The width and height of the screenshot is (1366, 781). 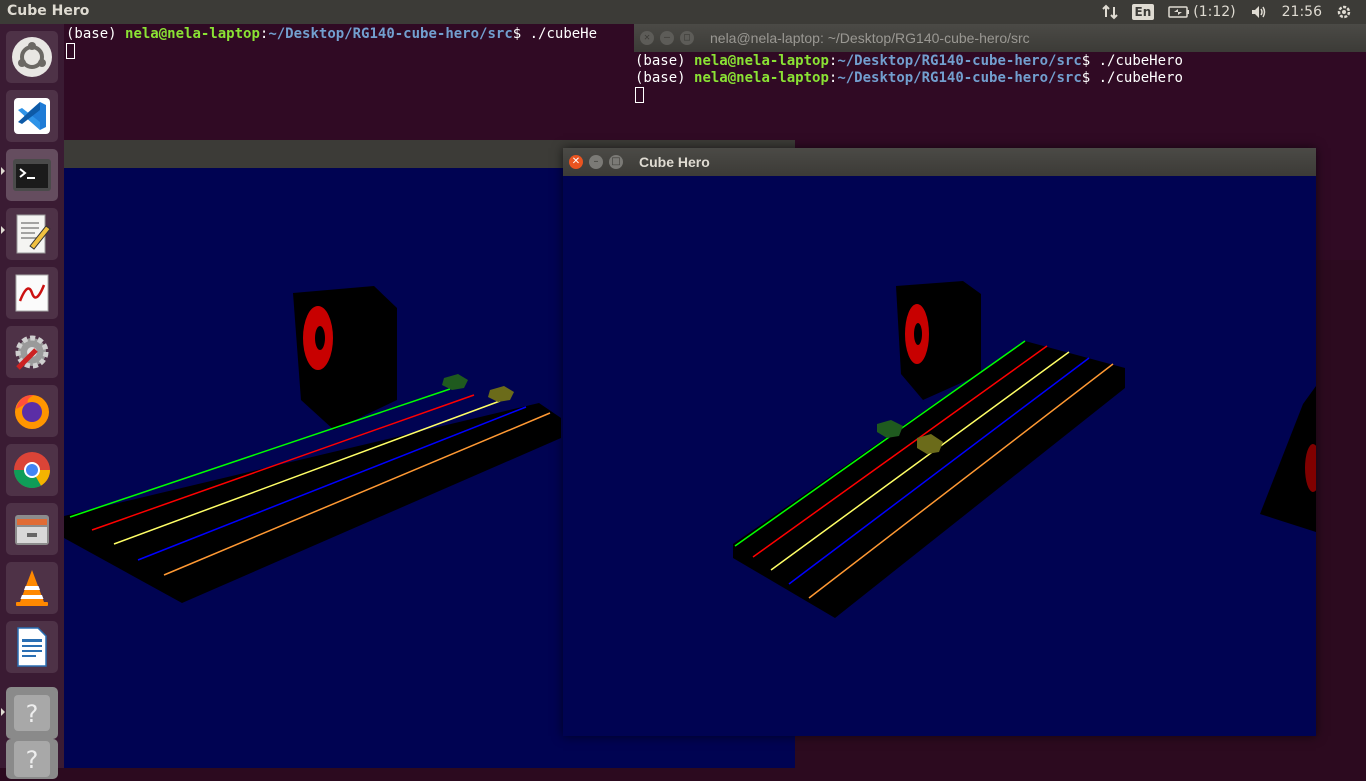 What do you see at coordinates (1302, 12) in the screenshot?
I see `clock: 21:56` at bounding box center [1302, 12].